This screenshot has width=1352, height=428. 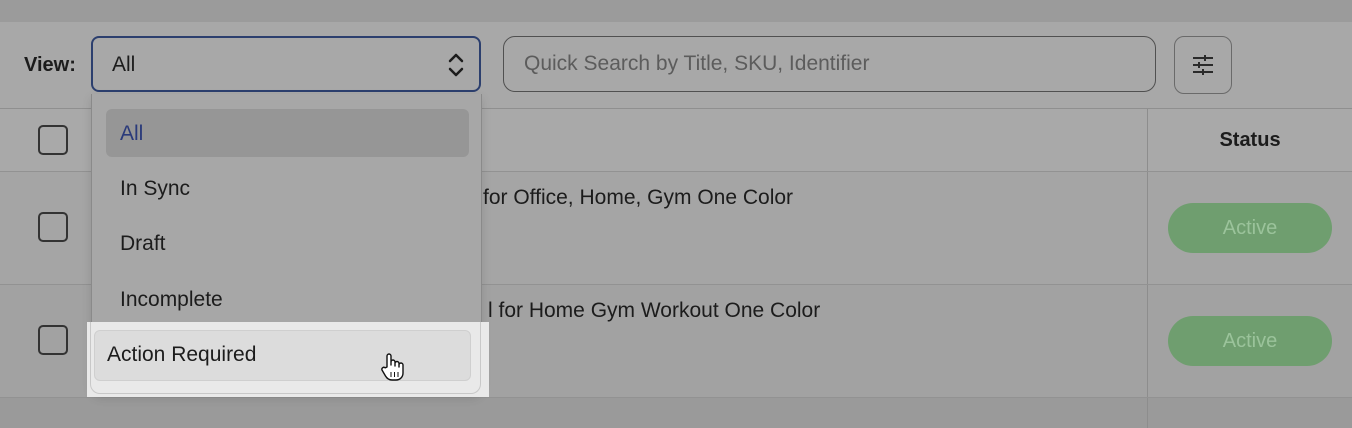 I want to click on view-select-value: All, so click(x=124, y=64).